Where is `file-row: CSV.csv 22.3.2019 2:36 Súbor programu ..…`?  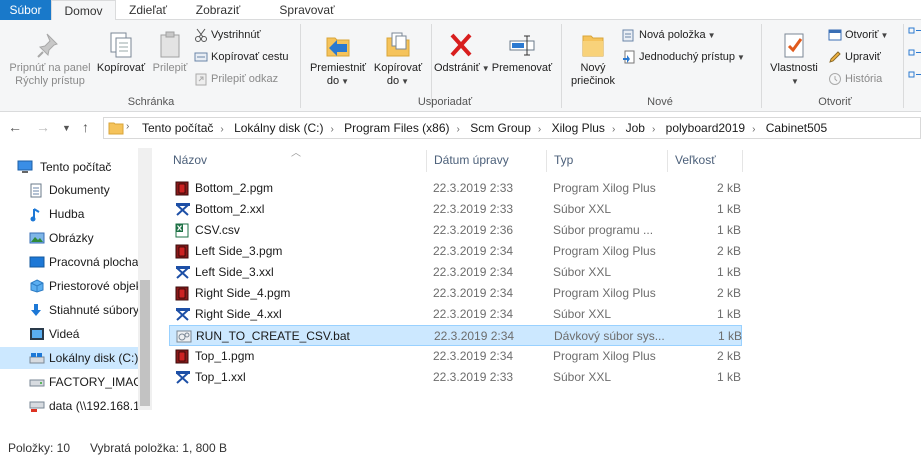
file-row: CSV.csv 22.3.2019 2:36 Súbor programu ..… is located at coordinates (455, 230).